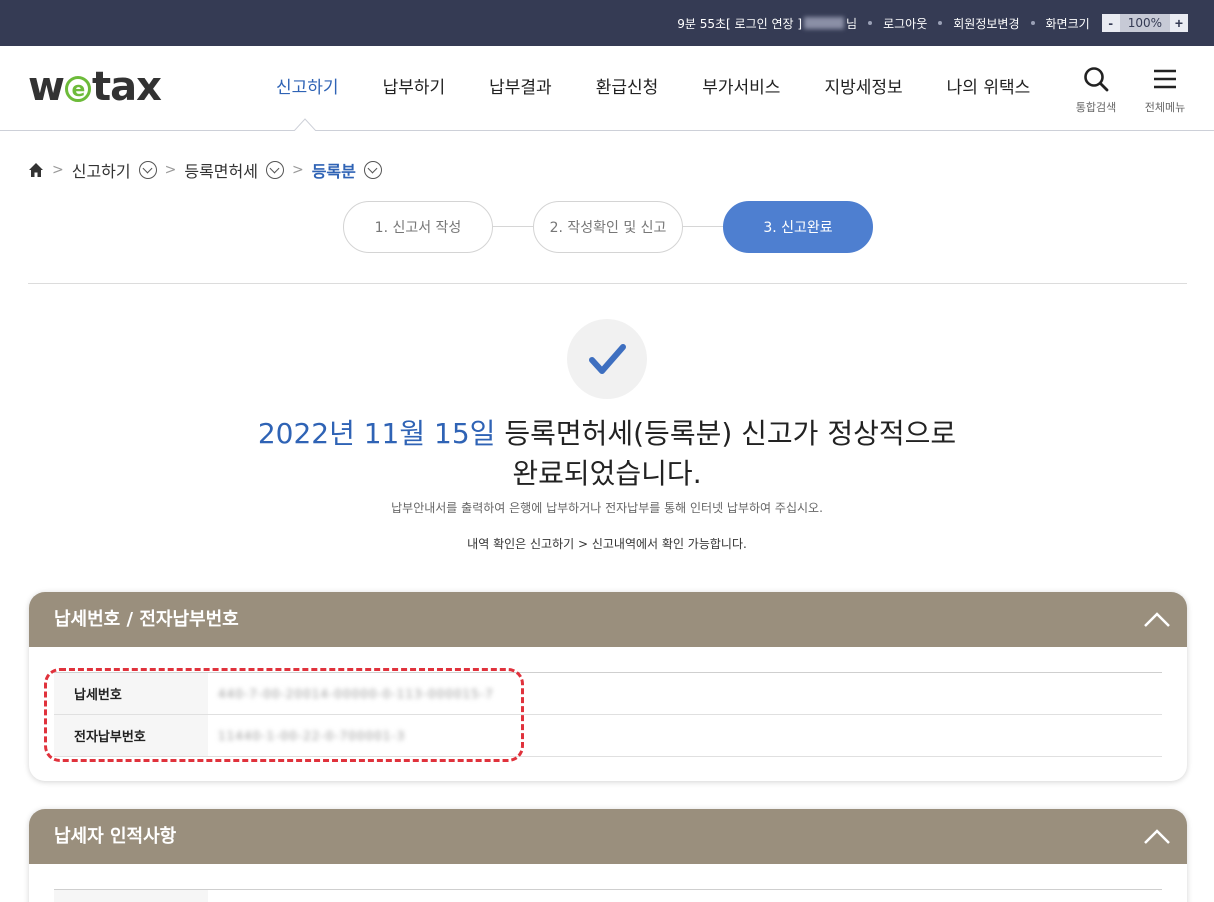 This screenshot has width=1214, height=902. What do you see at coordinates (607, 544) in the screenshot?
I see `history-guide-text: 내역 확인은 신고하기 > 신고내역에서 확인 가능합니다.` at bounding box center [607, 544].